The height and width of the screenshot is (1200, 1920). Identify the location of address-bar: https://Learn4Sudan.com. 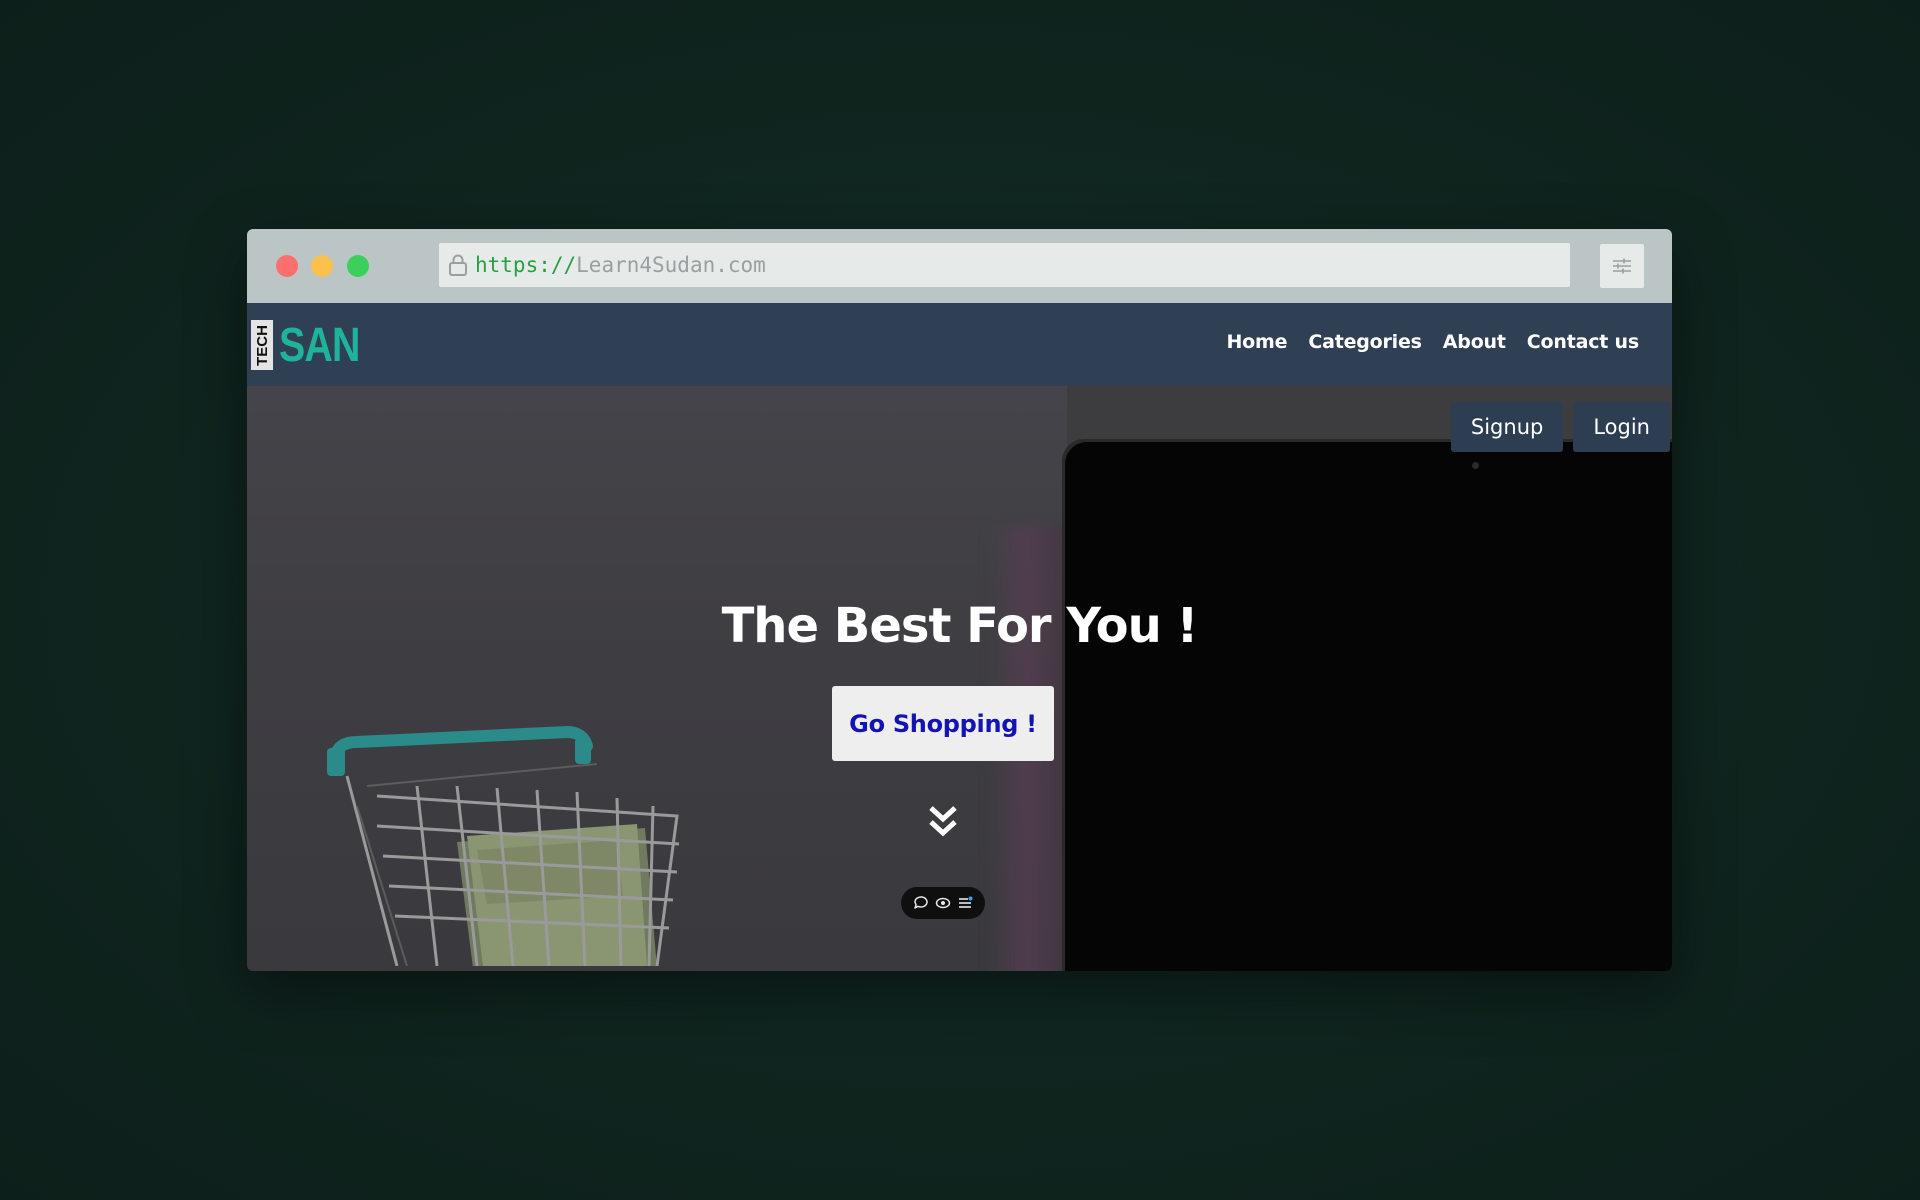
(1004, 265).